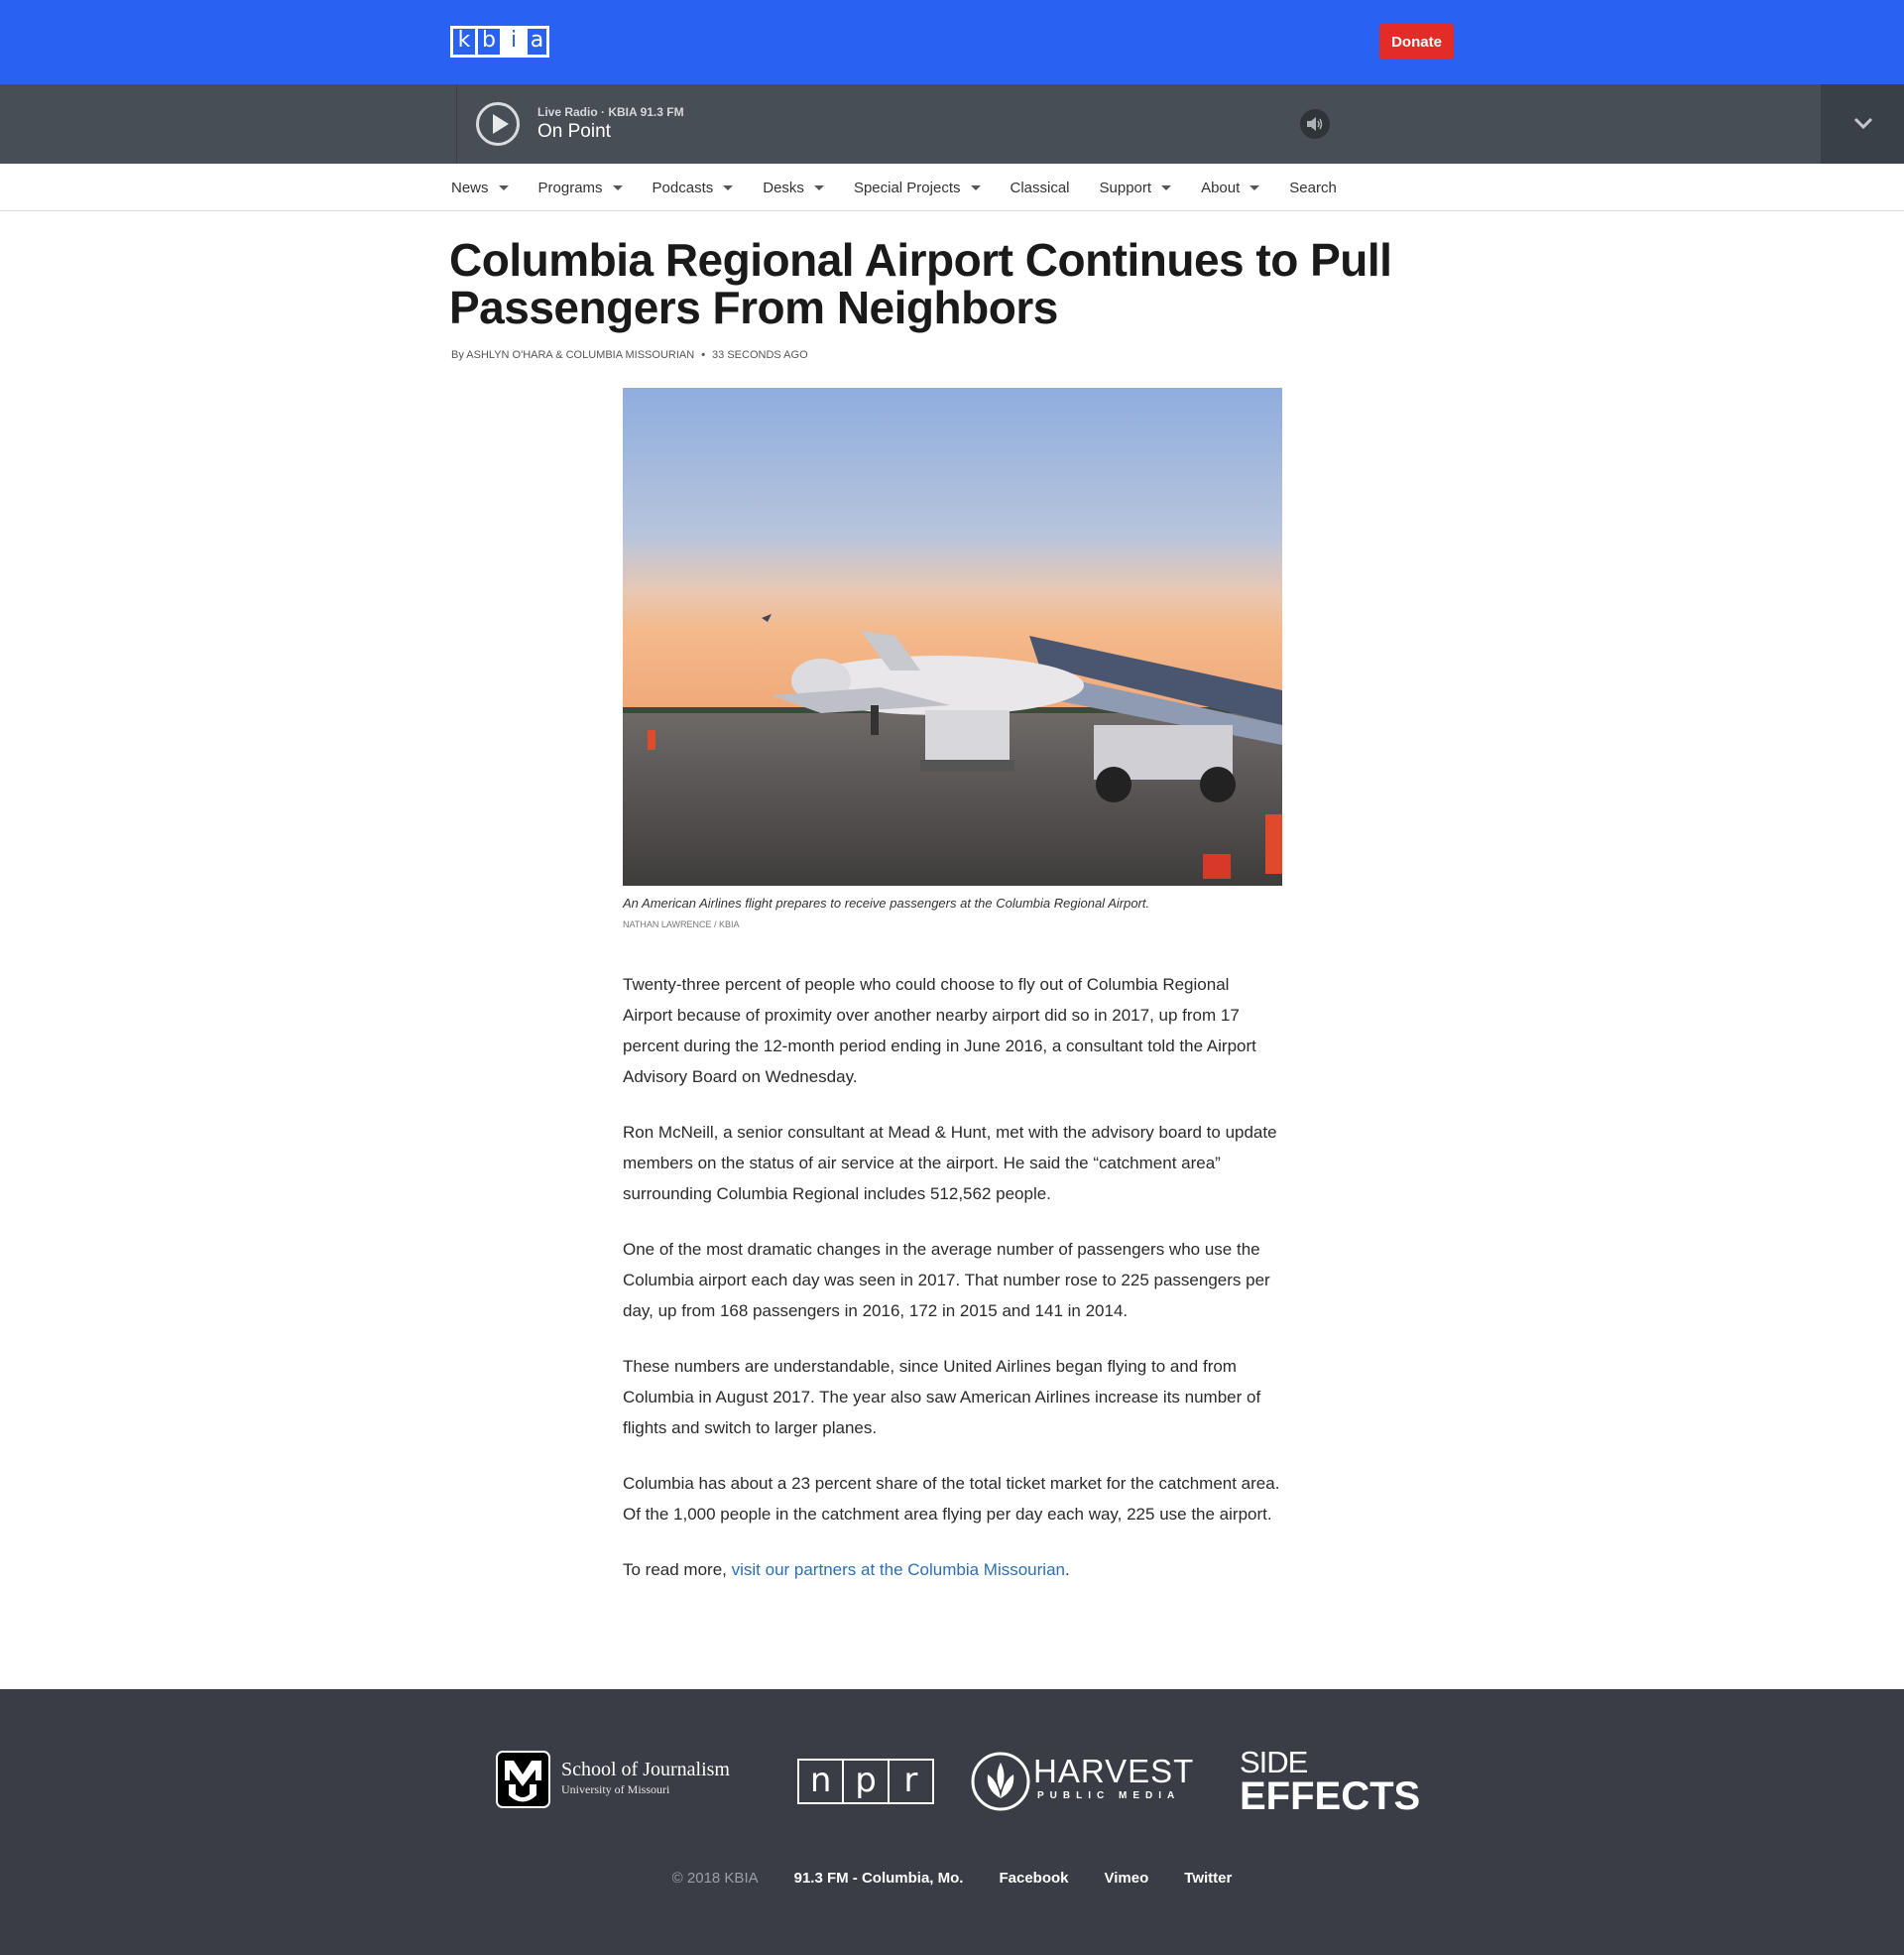  Describe the element at coordinates (1114, 1771) in the screenshot. I see `harvest-title: HARVEST` at that location.